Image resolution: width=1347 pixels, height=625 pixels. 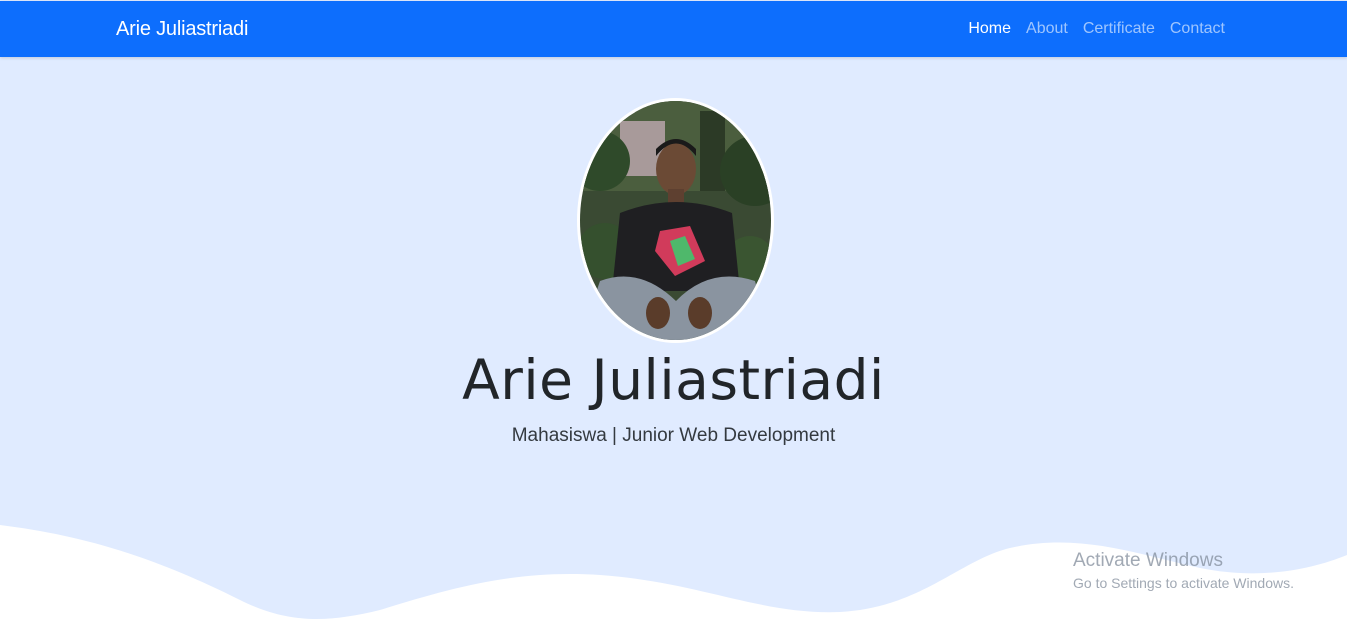 What do you see at coordinates (1148, 560) in the screenshot?
I see `watermark-title: Activate Windows` at bounding box center [1148, 560].